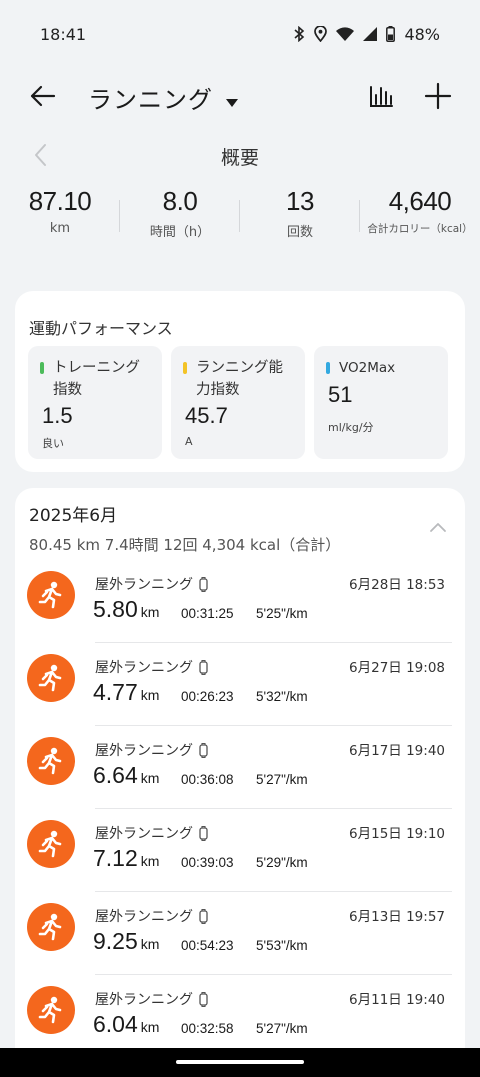  What do you see at coordinates (206, 415) in the screenshot?
I see `tile-value: 45.7` at bounding box center [206, 415].